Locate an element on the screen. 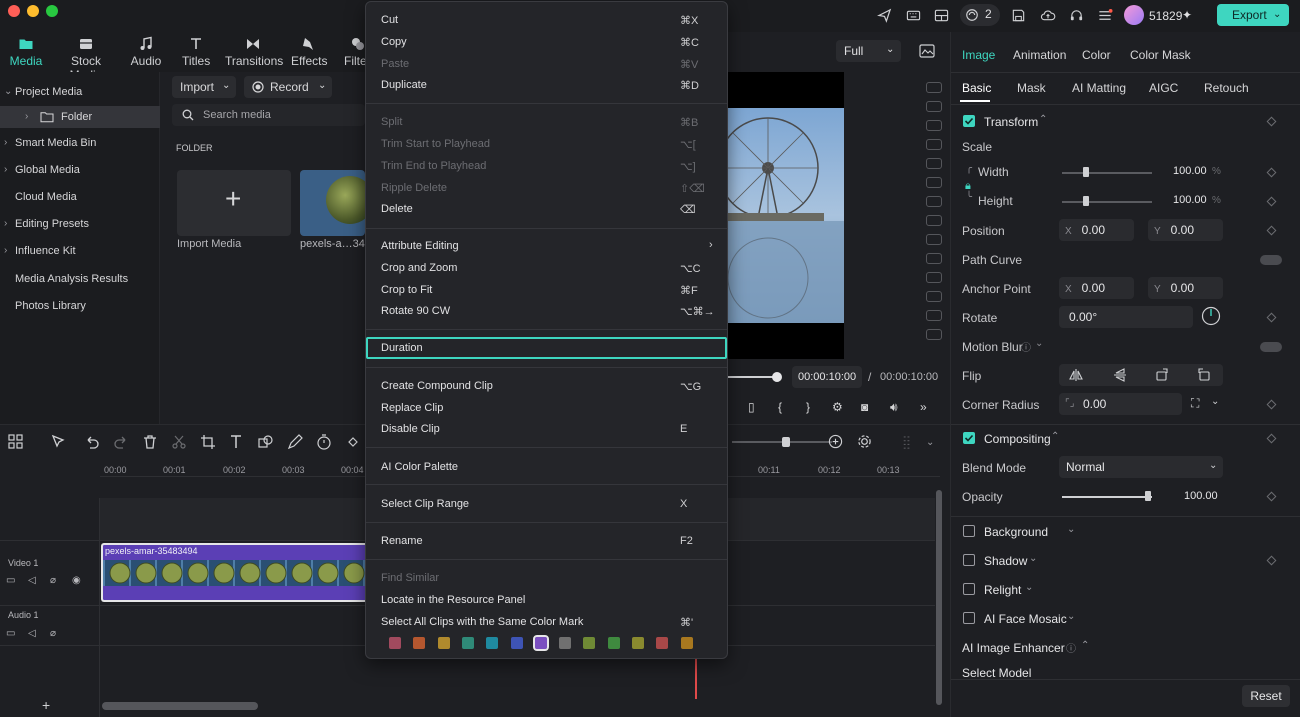 The image size is (1300, 717). subtab-basic: Basic is located at coordinates (976, 88).